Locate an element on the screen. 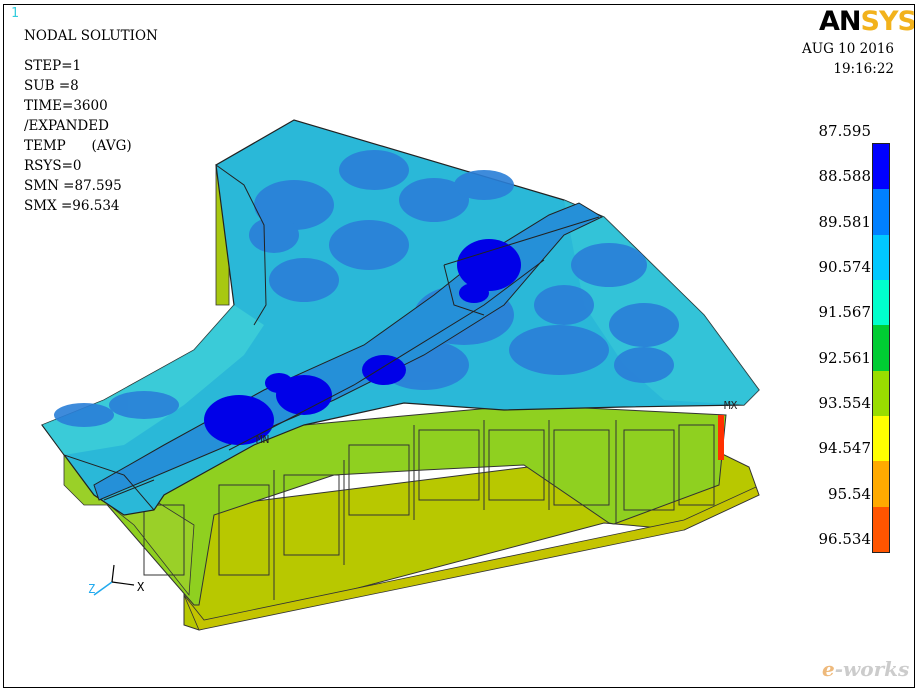  legend-value-label: 89.581 is located at coordinates (845, 221).